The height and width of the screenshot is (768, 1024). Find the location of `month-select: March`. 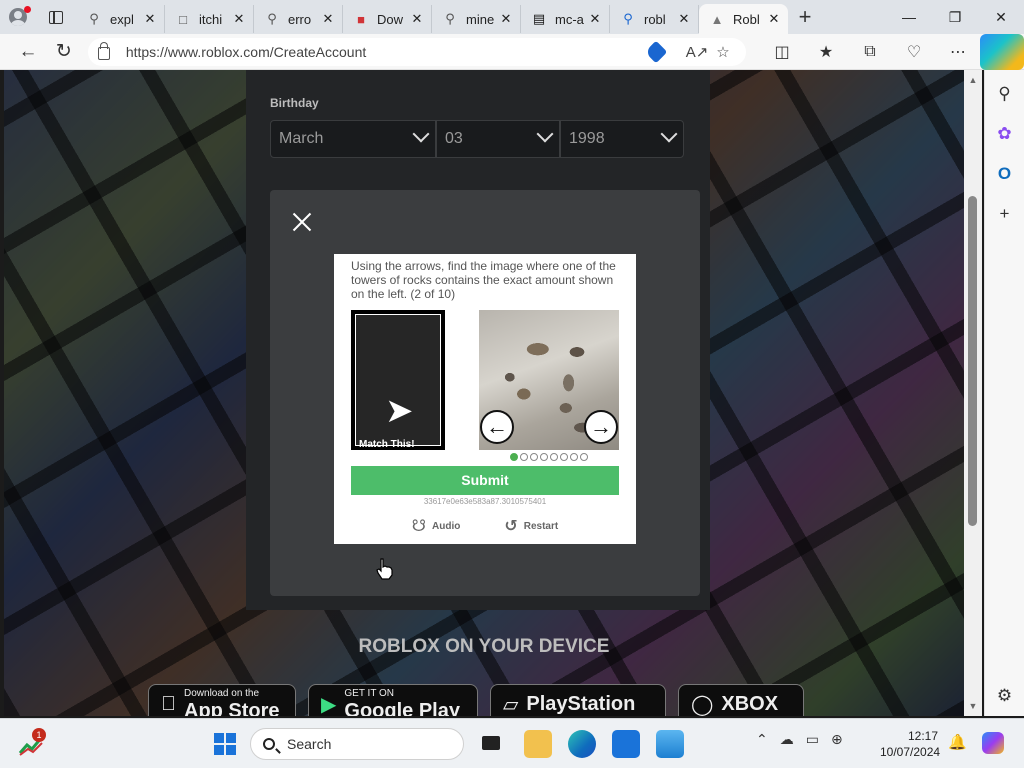

month-select: March is located at coordinates (353, 139).